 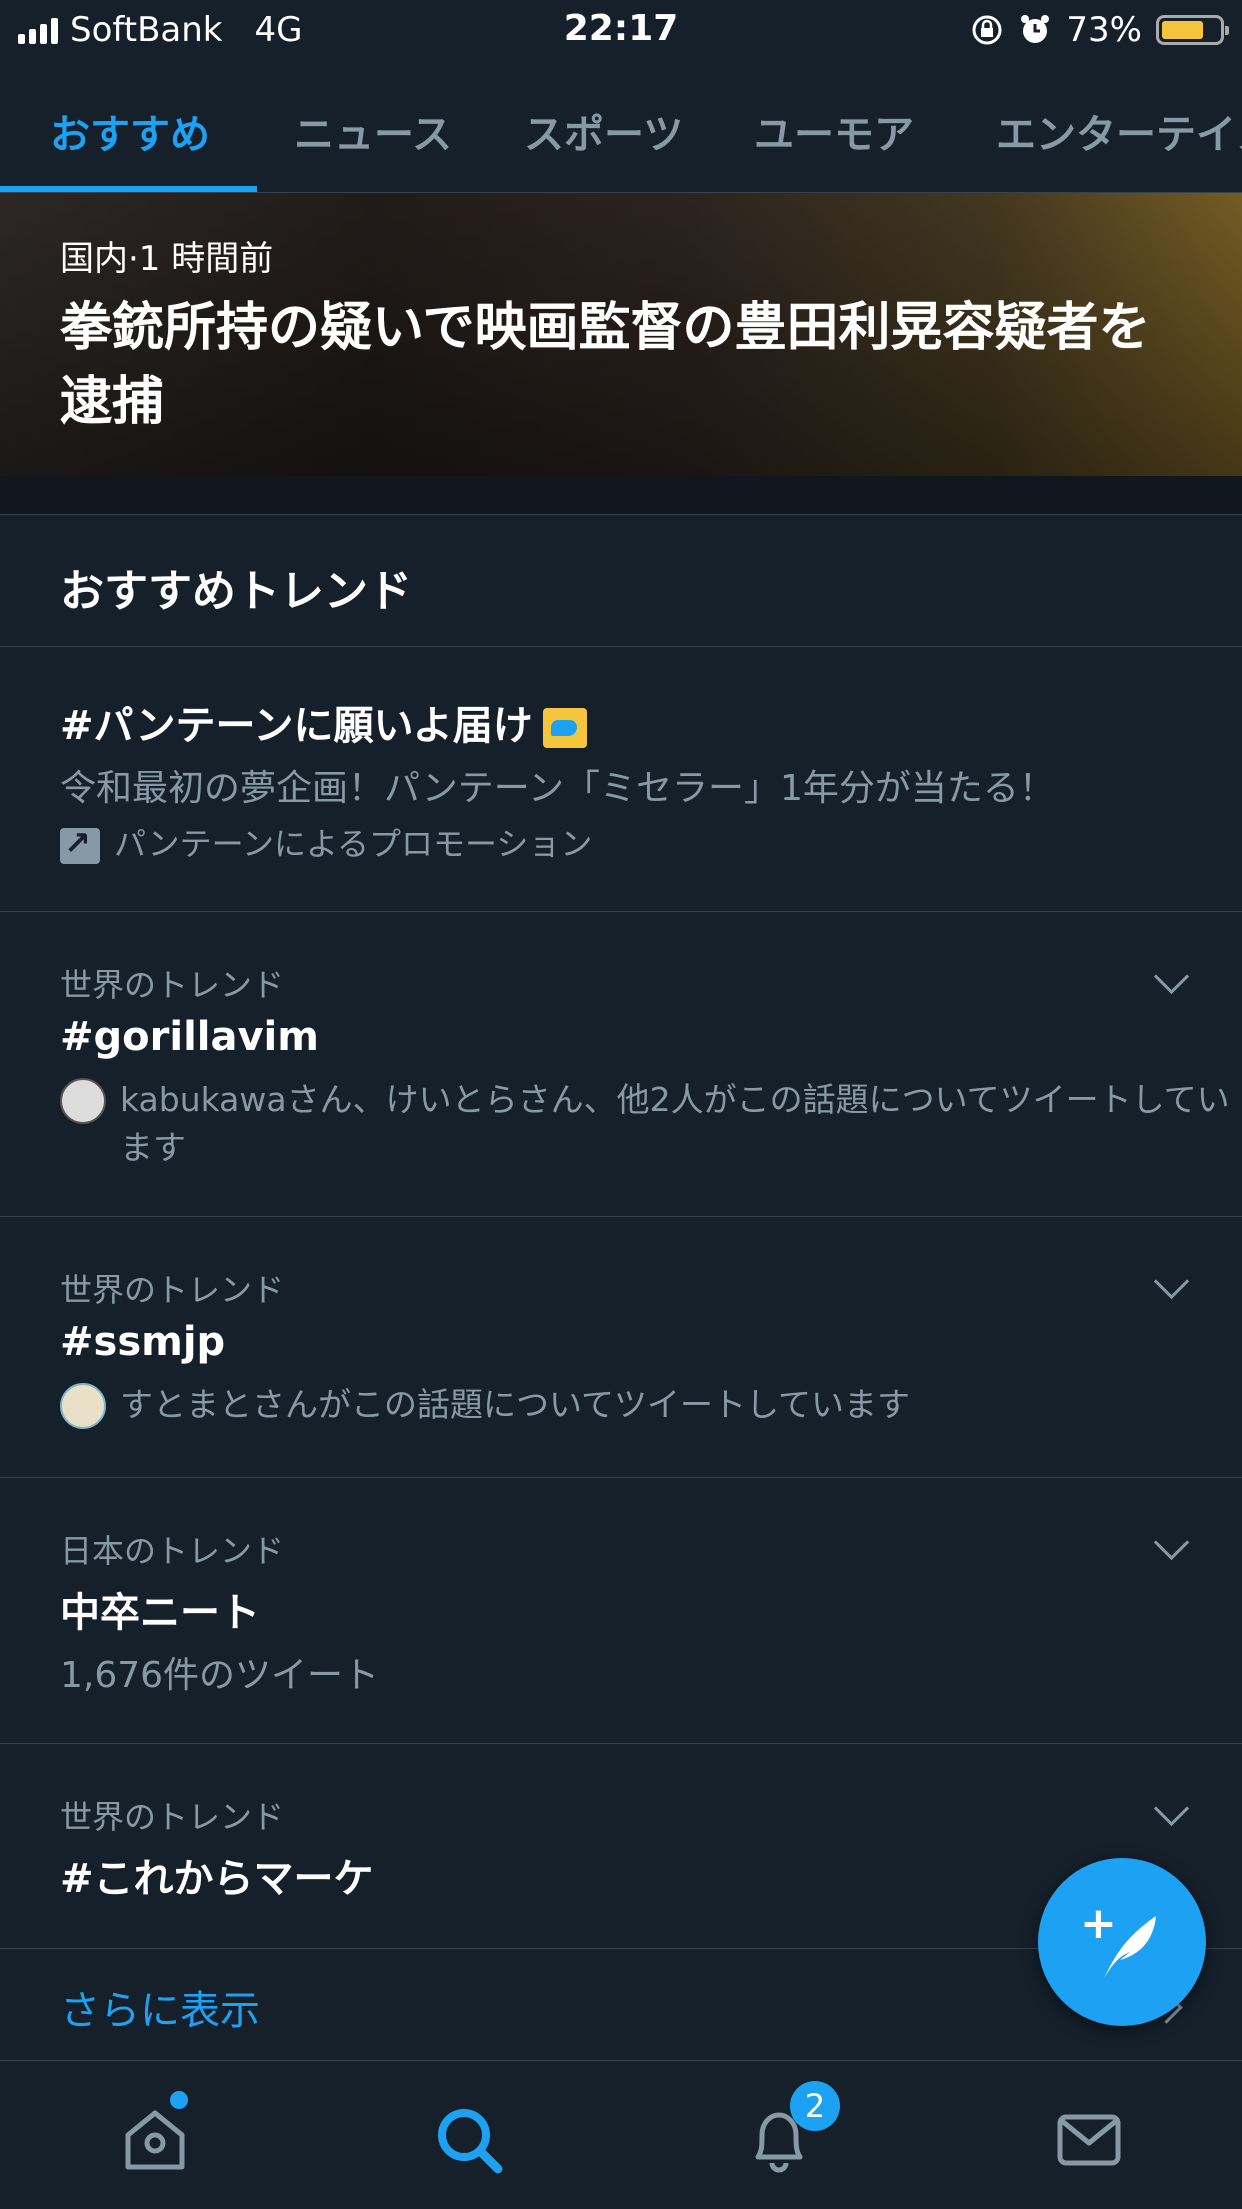 I want to click on home-icon, so click(x=155, y=2140).